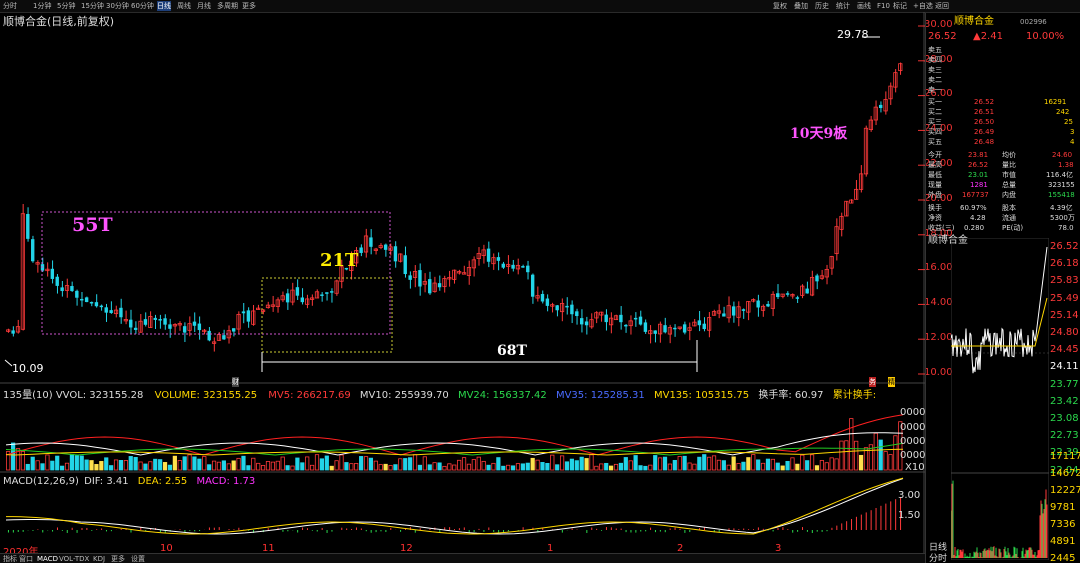 The image size is (1080, 563). I want to click on mini-frame, so click(1000, 399).